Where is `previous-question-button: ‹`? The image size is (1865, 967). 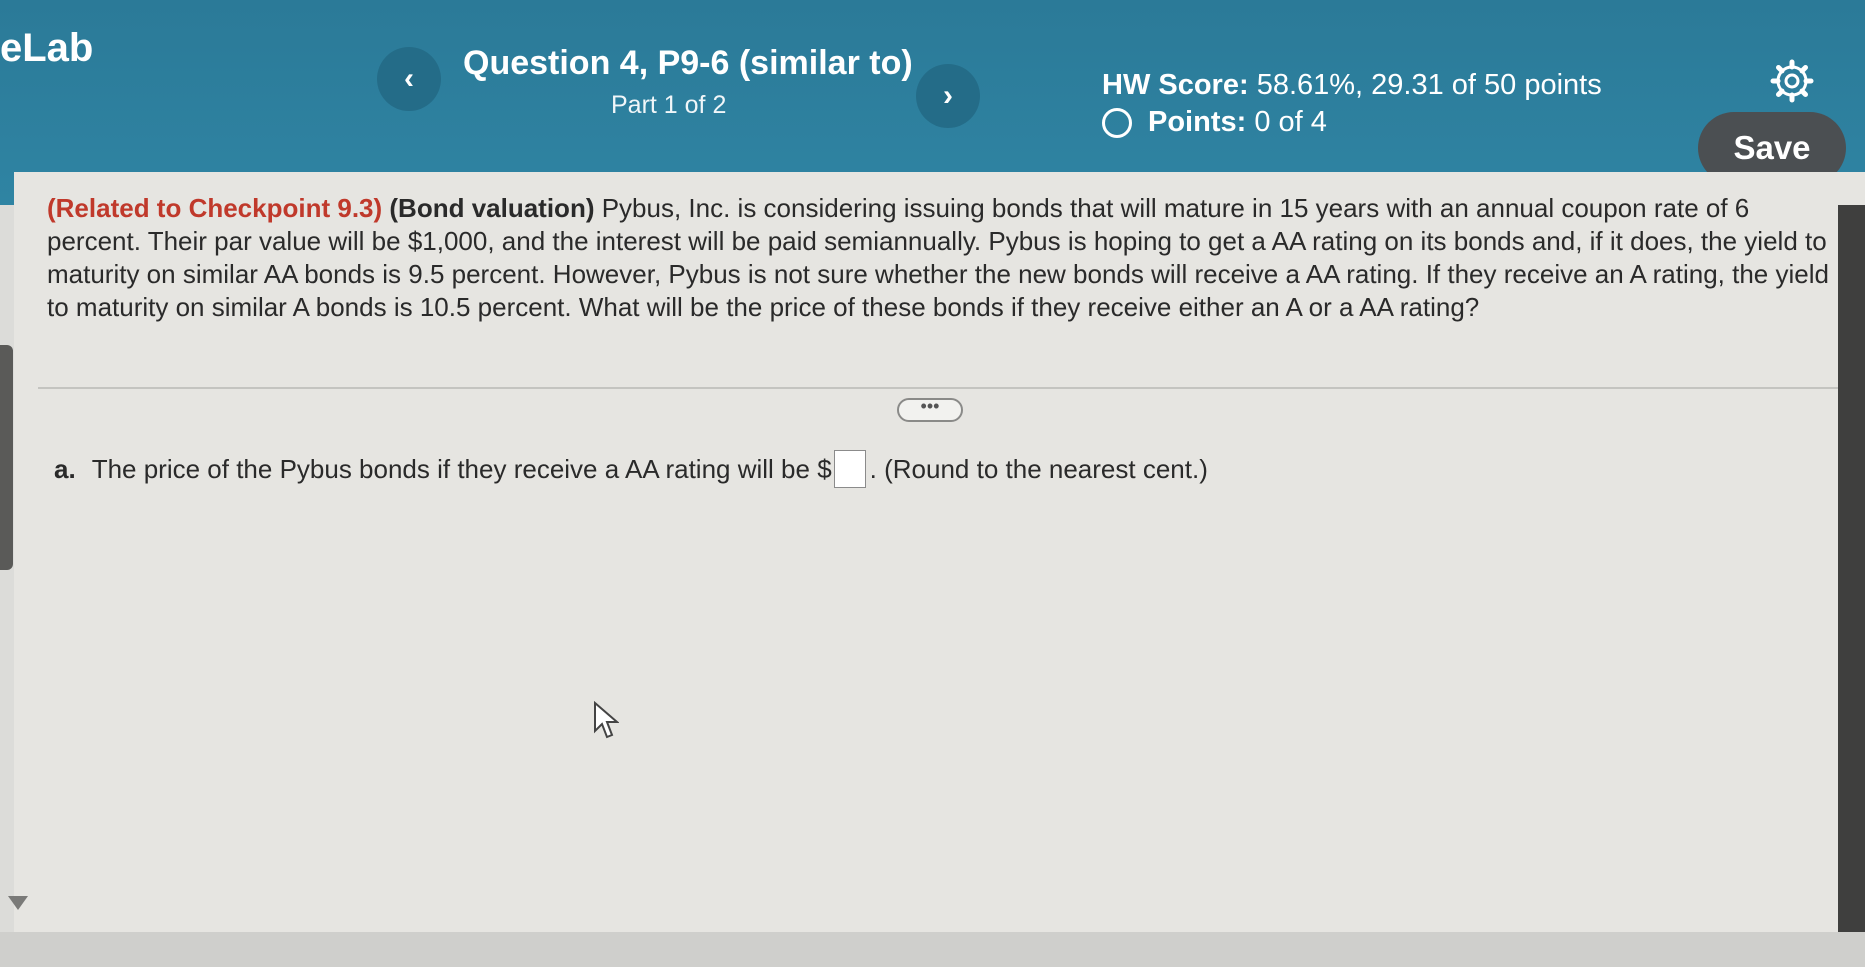 previous-question-button: ‹ is located at coordinates (409, 79).